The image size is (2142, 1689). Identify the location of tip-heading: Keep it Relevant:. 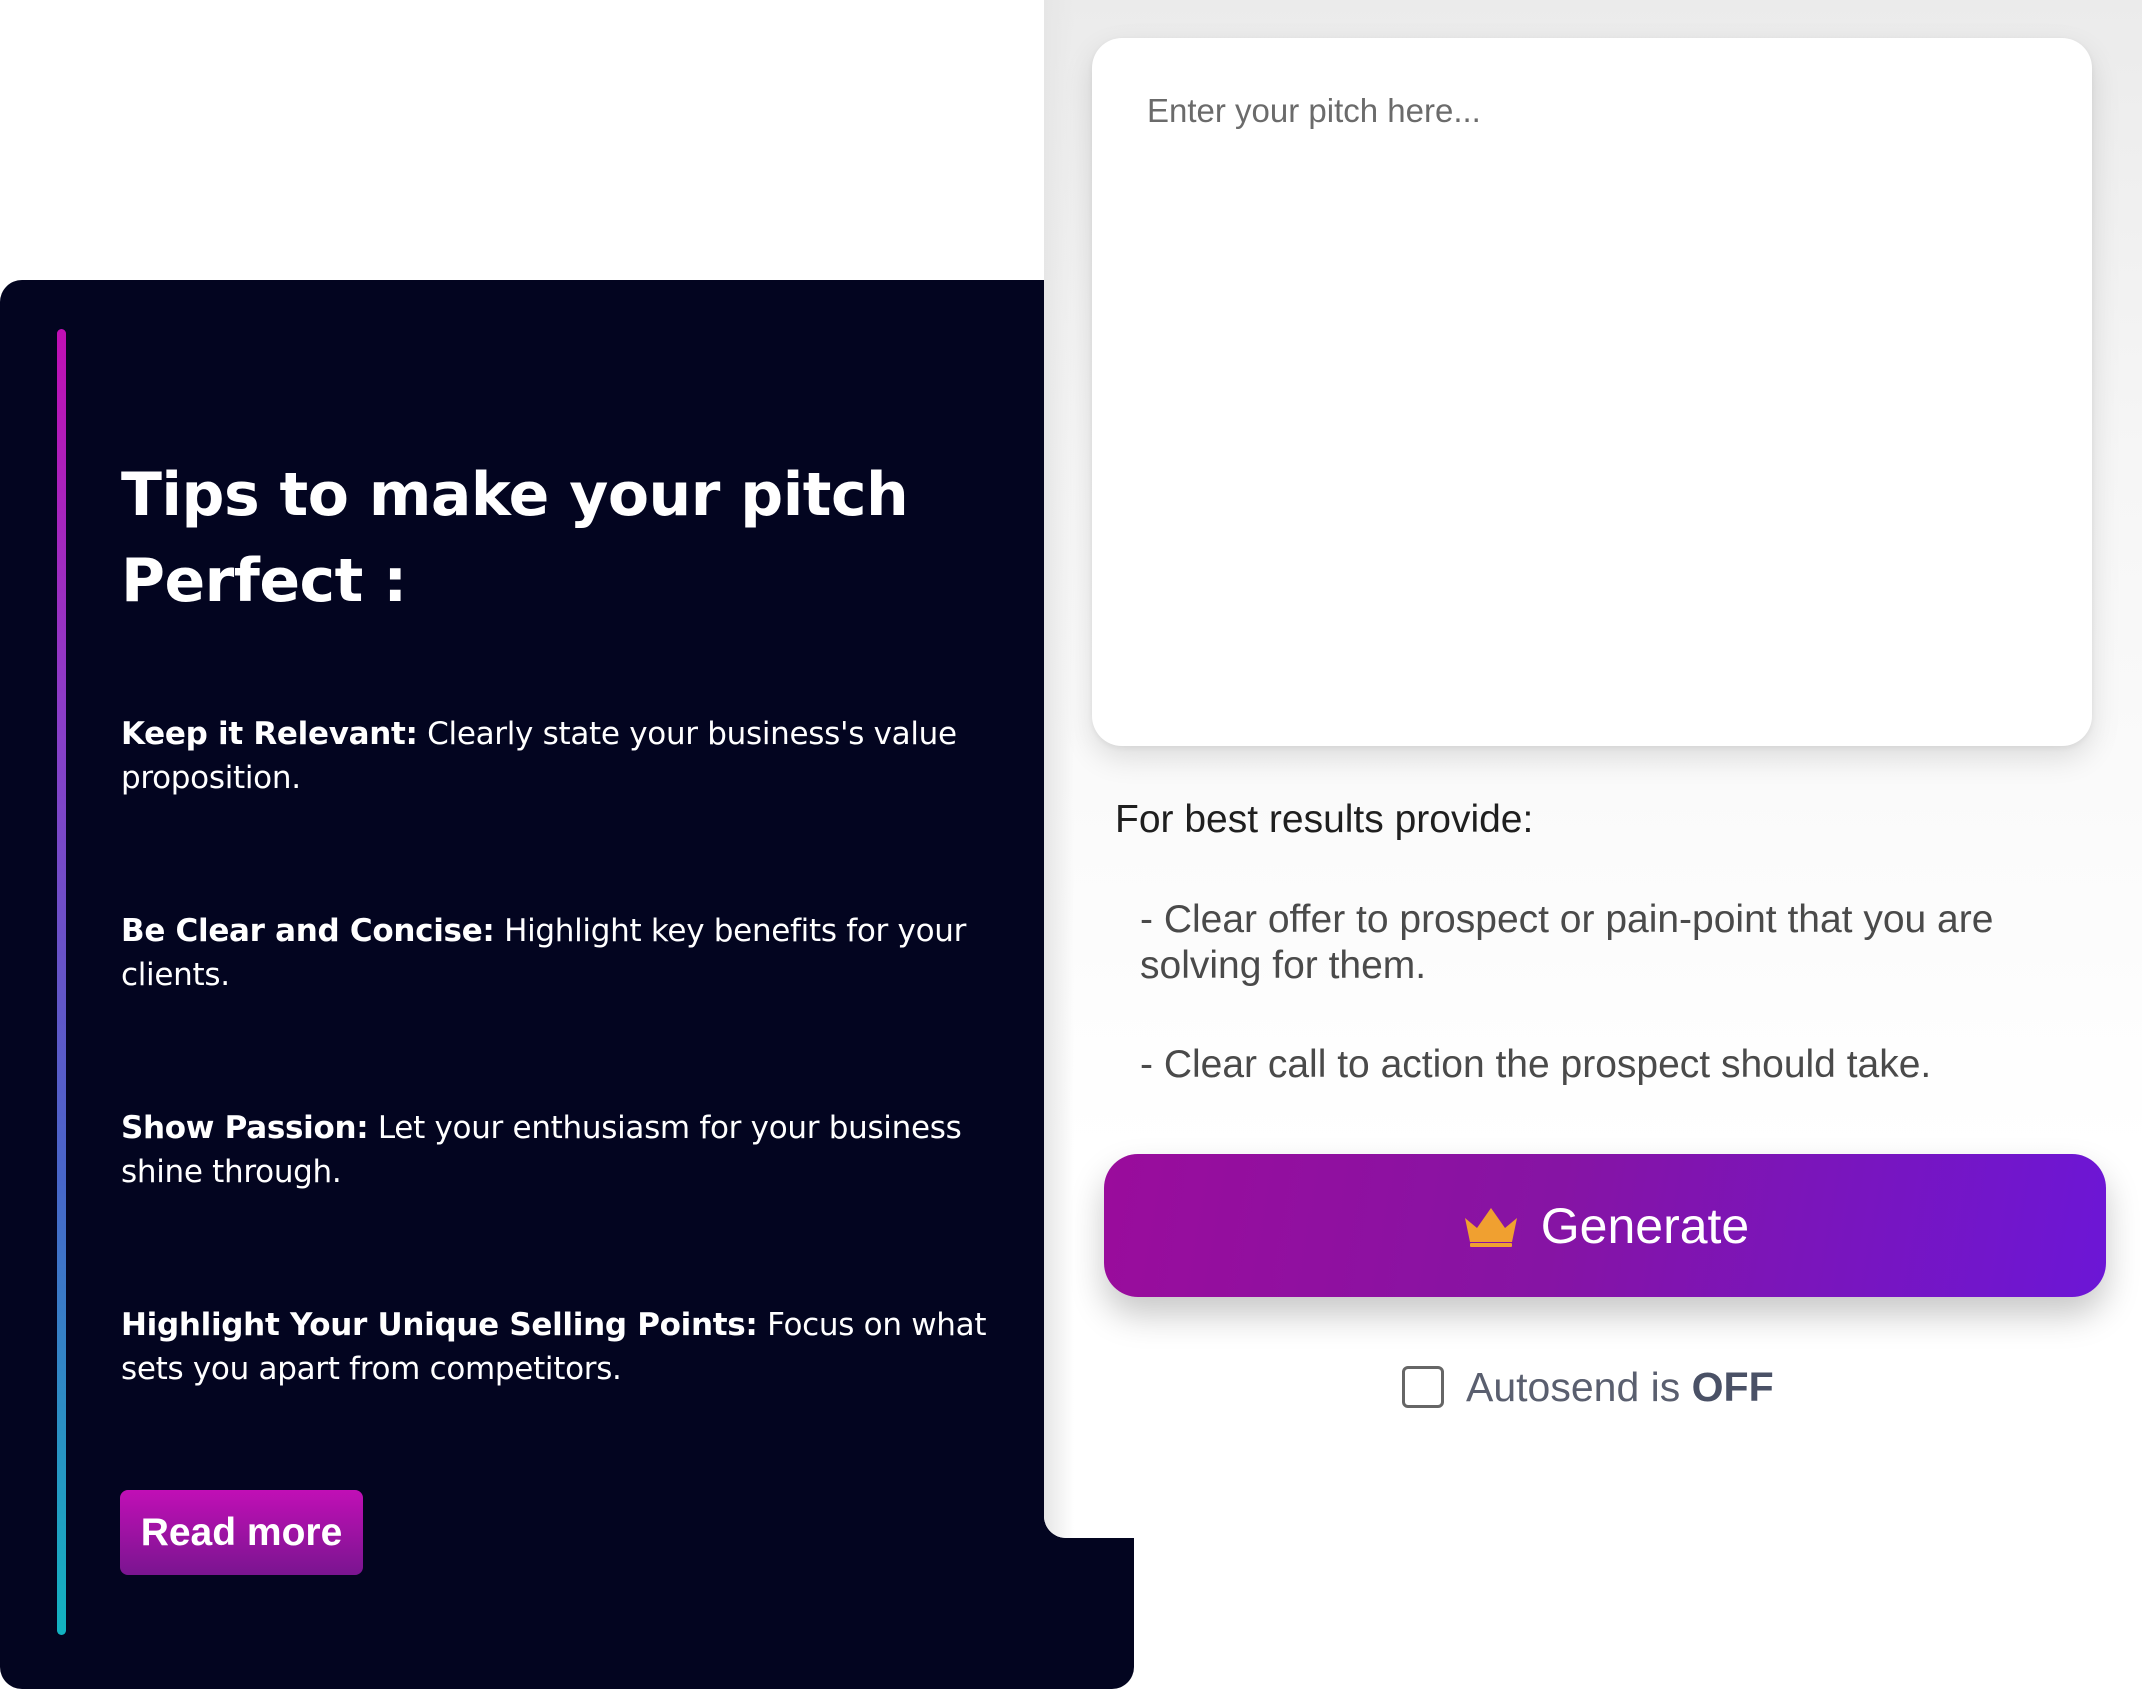
(269, 734).